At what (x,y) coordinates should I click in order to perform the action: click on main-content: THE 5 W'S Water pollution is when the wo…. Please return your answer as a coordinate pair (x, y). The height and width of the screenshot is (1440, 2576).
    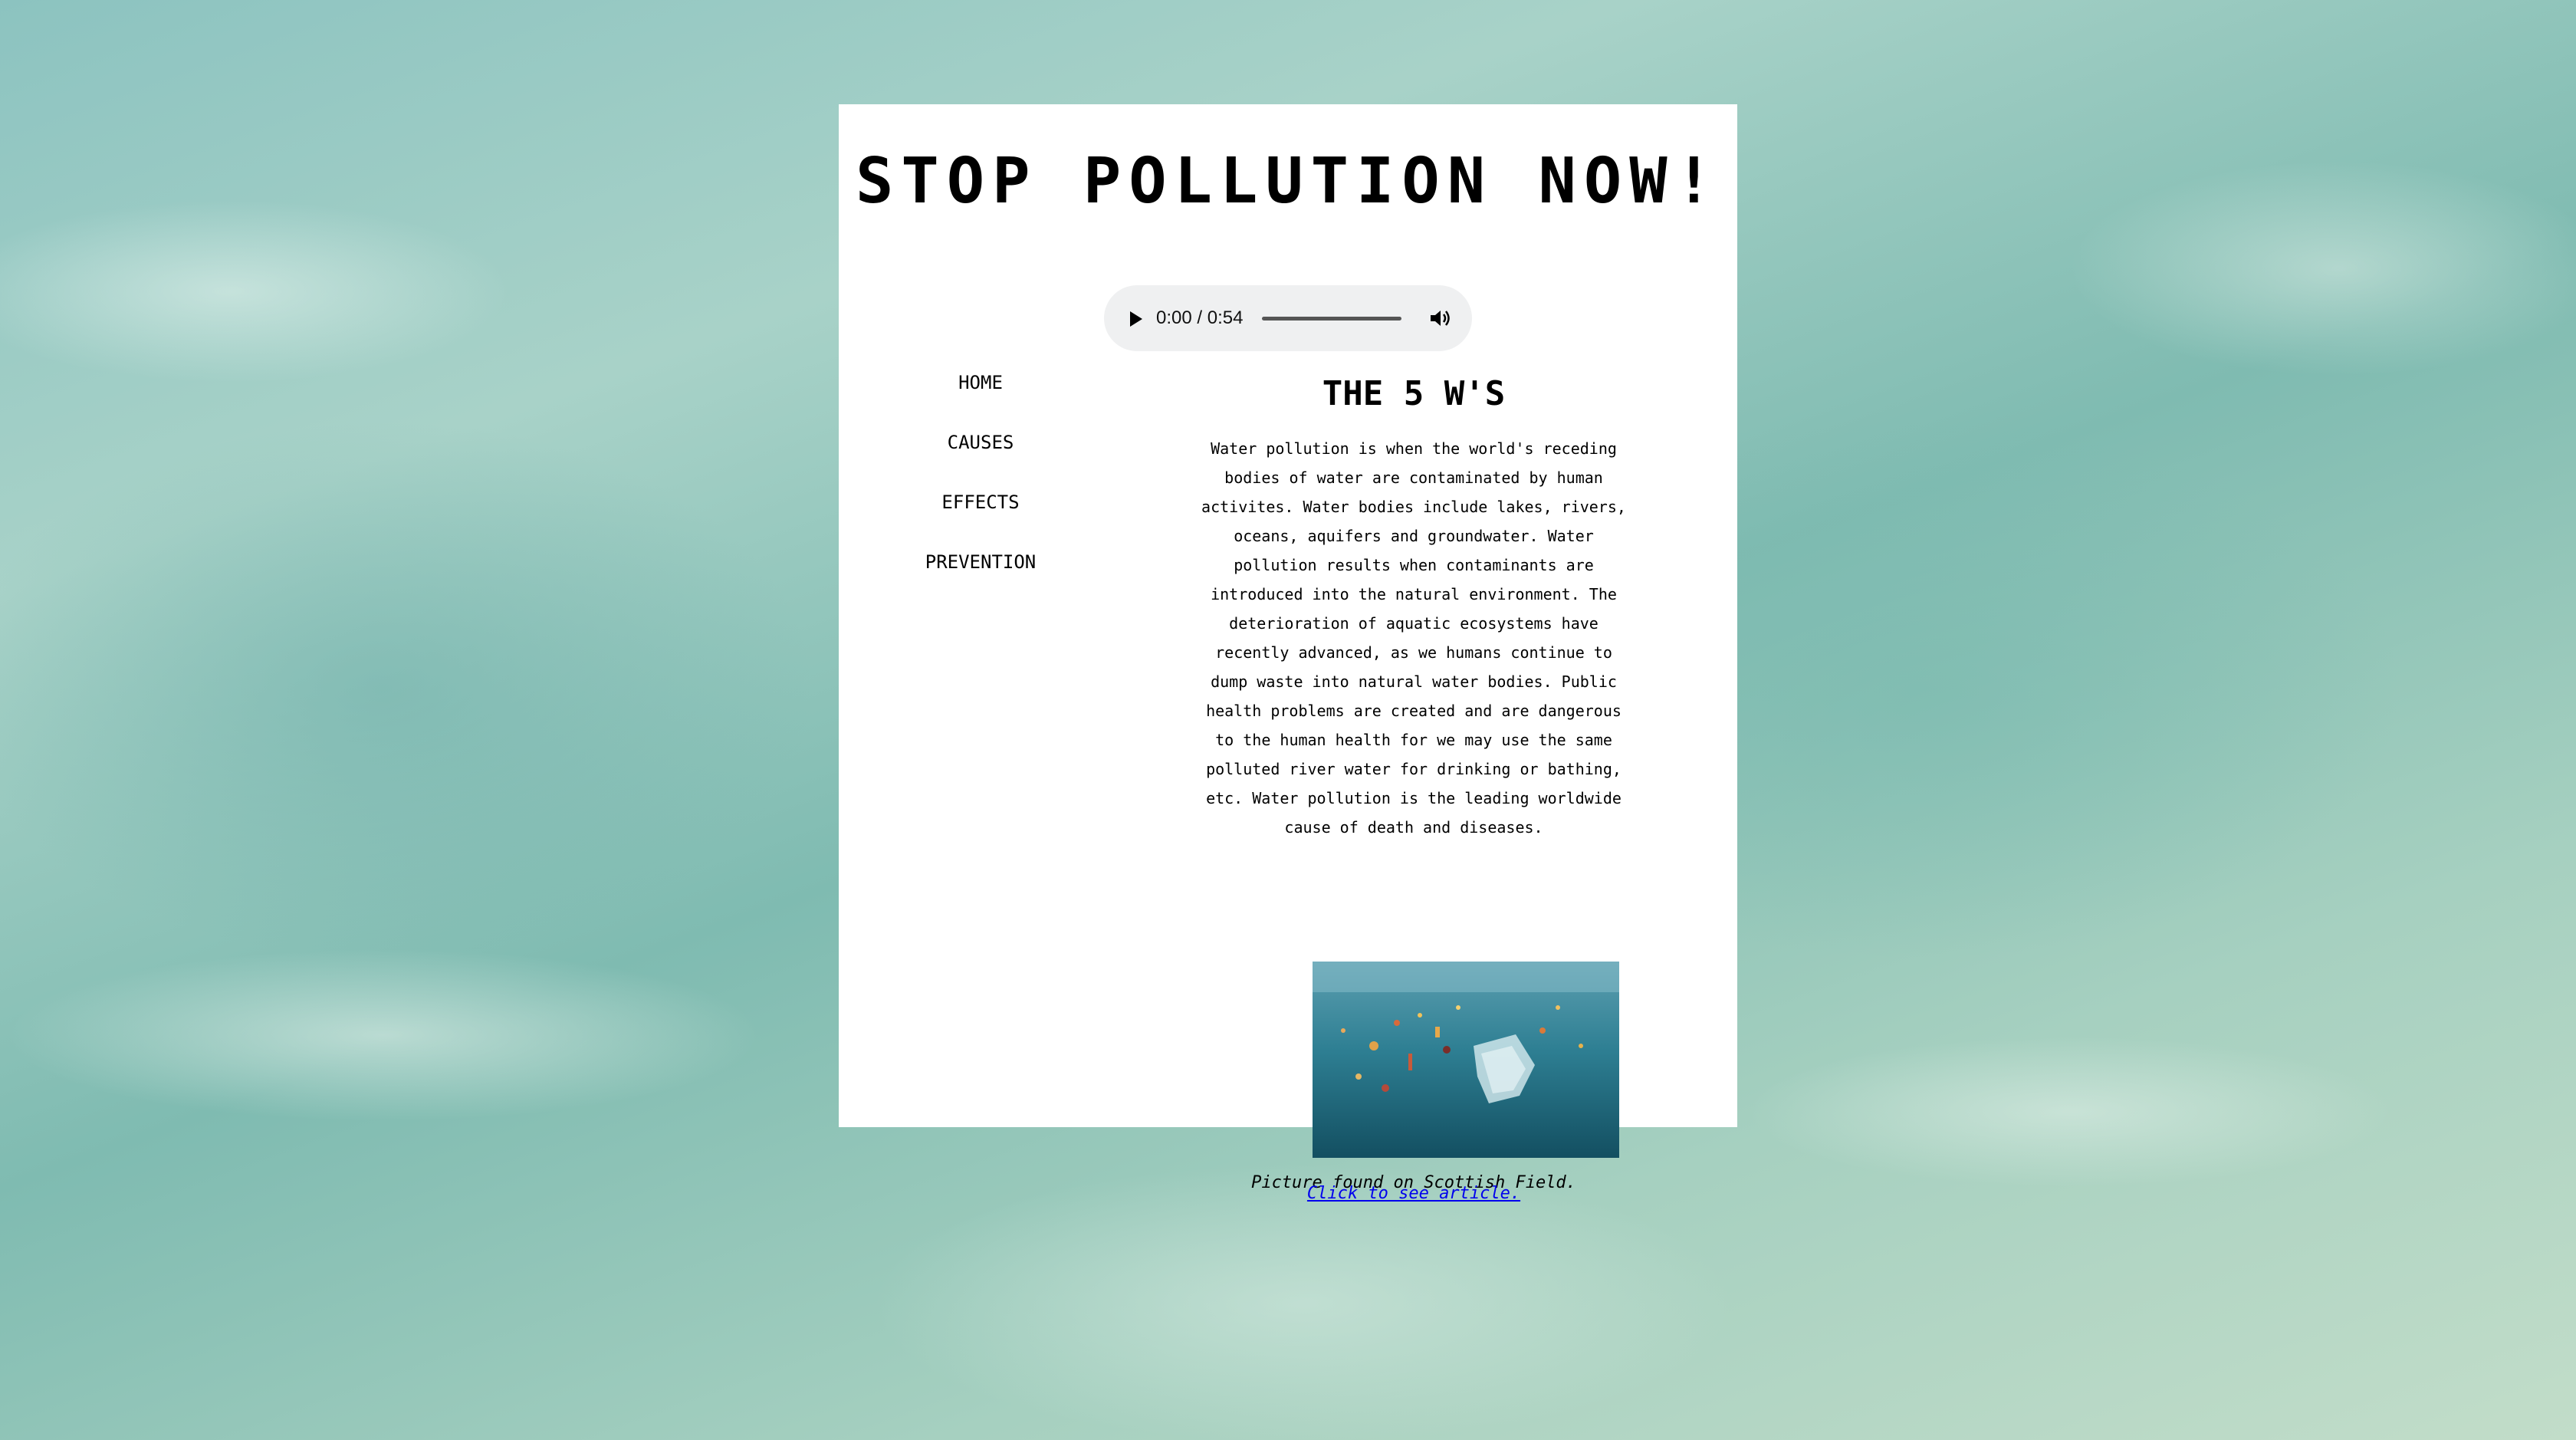
    Looking at the image, I should click on (1414, 788).